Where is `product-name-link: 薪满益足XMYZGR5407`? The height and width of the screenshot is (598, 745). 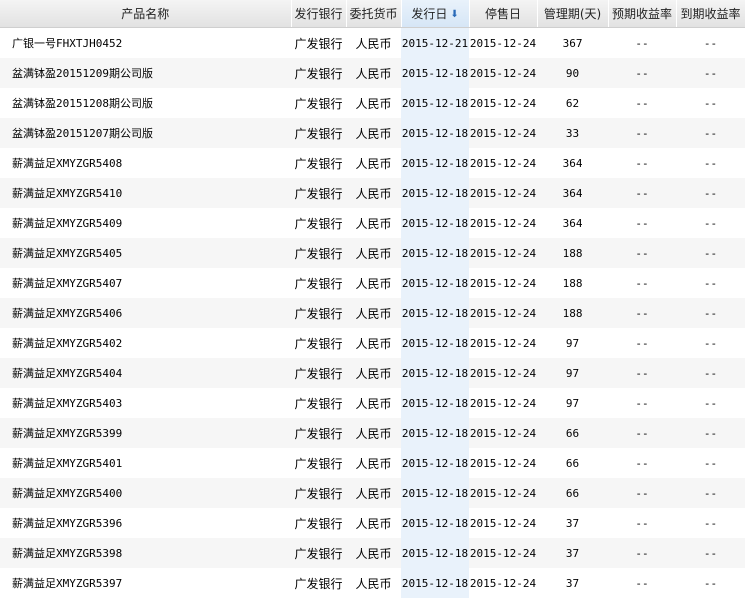 product-name-link: 薪满益足XMYZGR5407 is located at coordinates (118, 283).